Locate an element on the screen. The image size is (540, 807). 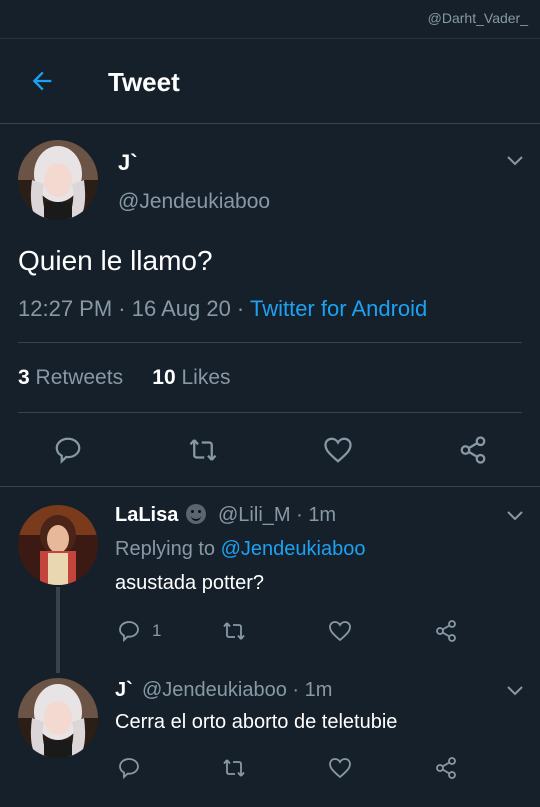
tweet-stats: 3 Retweets 10 Likes is located at coordinates (124, 378).